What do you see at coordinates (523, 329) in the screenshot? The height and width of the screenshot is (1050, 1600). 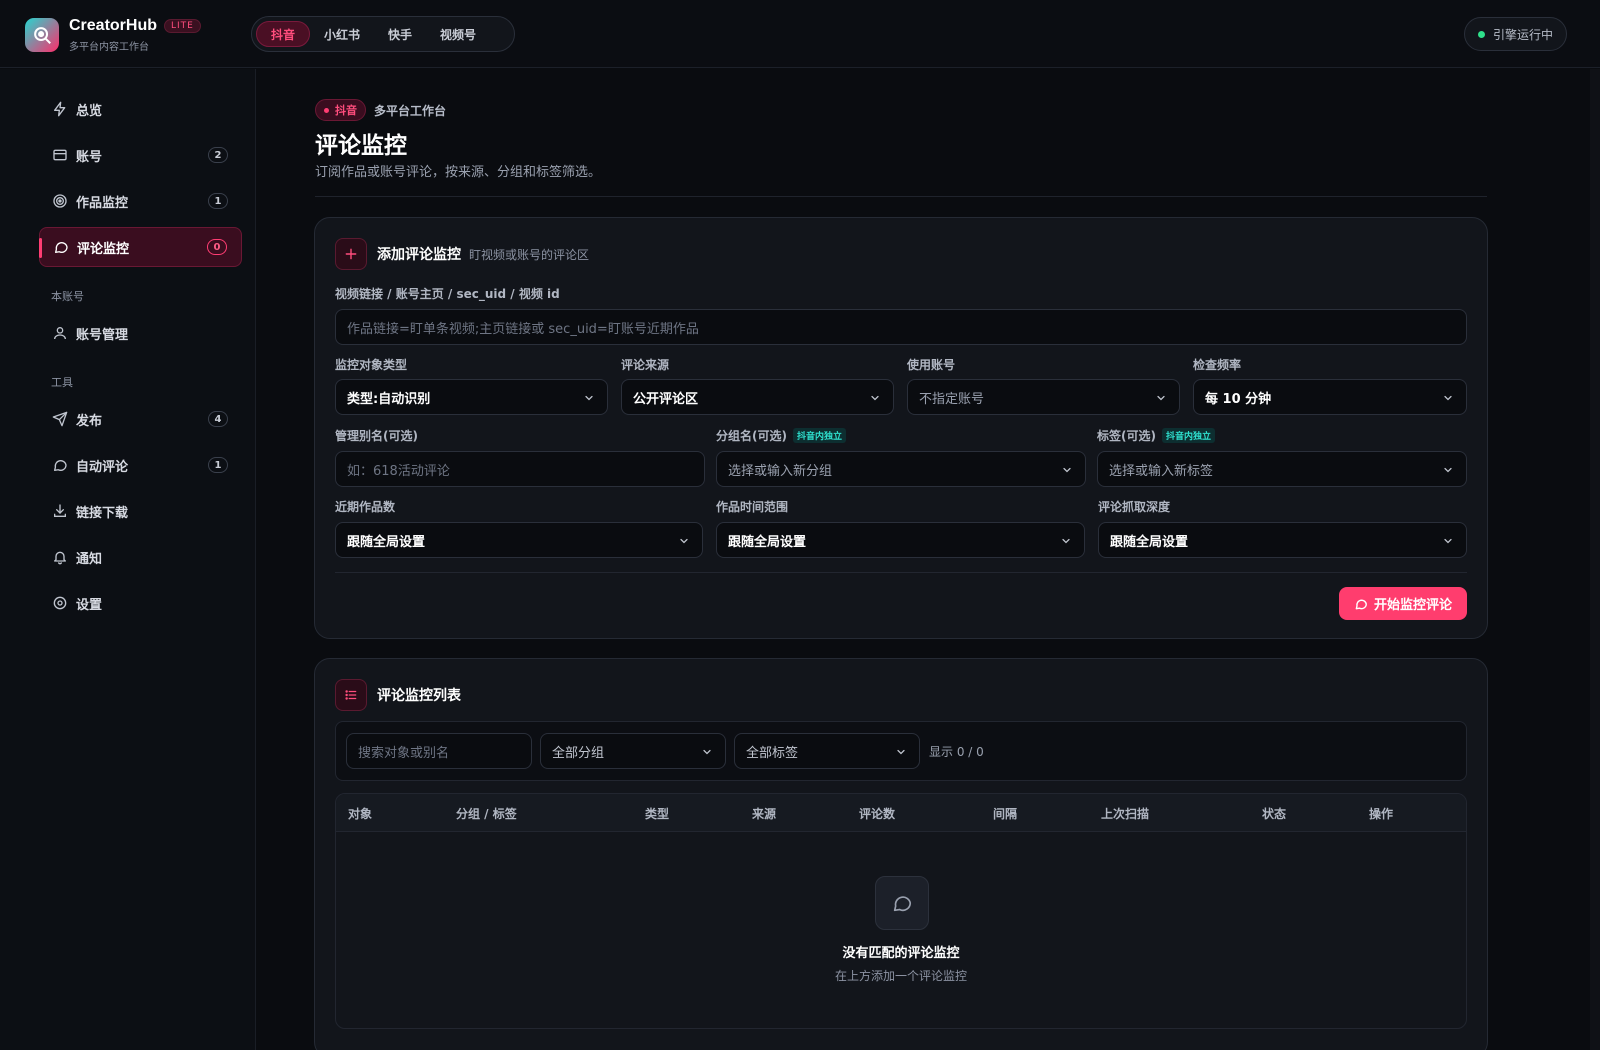 I see `link-input-placeholder: 作品链接=盯单条视频;主页链接或 sec_uid=盯账号近期作品` at bounding box center [523, 329].